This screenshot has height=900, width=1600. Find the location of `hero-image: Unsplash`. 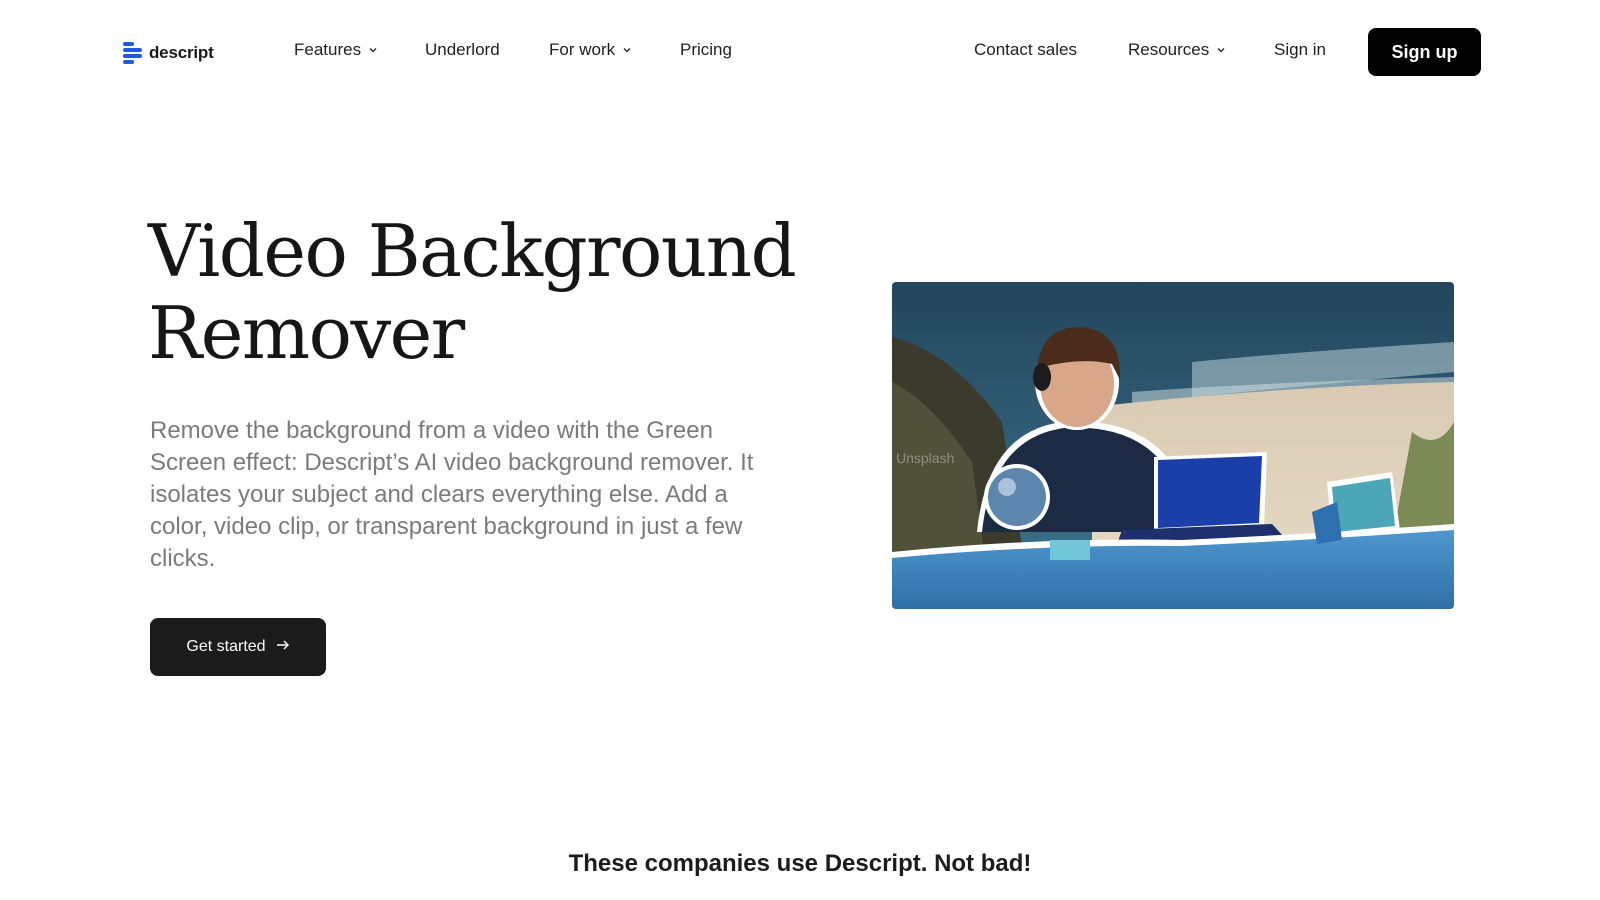

hero-image: Unsplash is located at coordinates (1173, 445).